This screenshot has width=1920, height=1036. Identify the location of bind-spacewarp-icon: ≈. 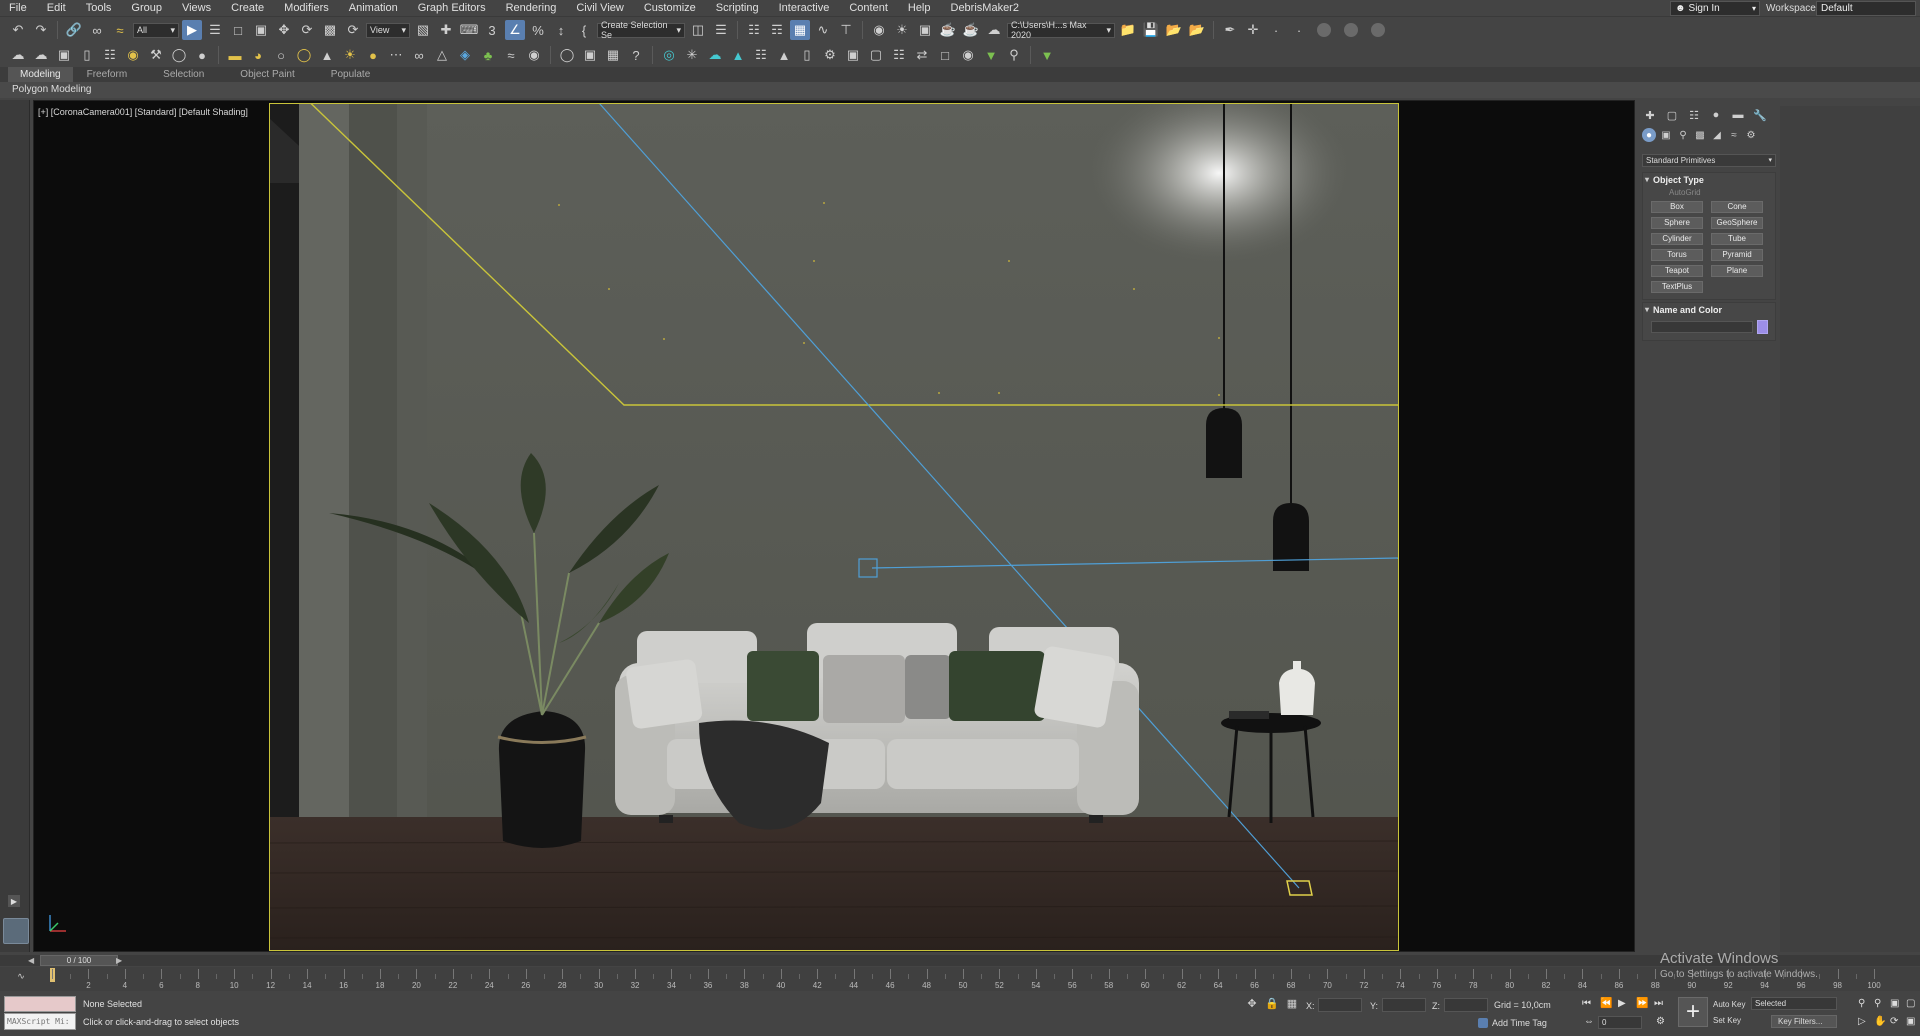
(120, 30).